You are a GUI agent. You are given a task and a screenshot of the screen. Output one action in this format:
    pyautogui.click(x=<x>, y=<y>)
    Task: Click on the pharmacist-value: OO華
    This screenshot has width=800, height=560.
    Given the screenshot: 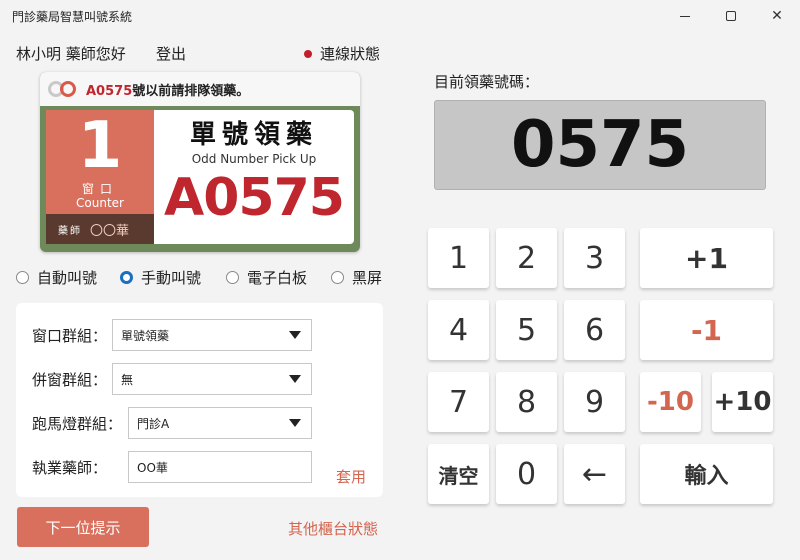 What is the action you would take?
    pyautogui.click(x=152, y=467)
    